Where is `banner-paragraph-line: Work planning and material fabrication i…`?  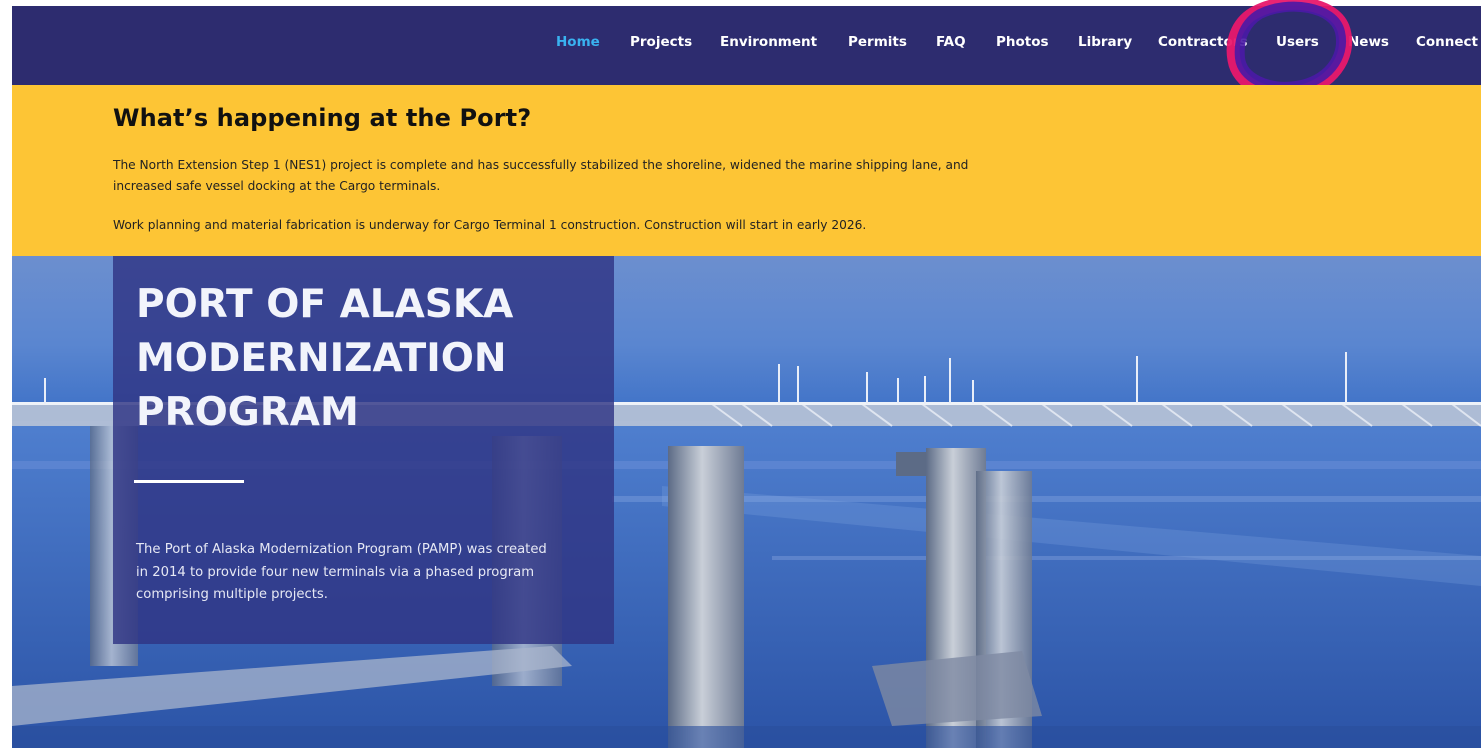 banner-paragraph-line: Work planning and material fabrication i… is located at coordinates (490, 225).